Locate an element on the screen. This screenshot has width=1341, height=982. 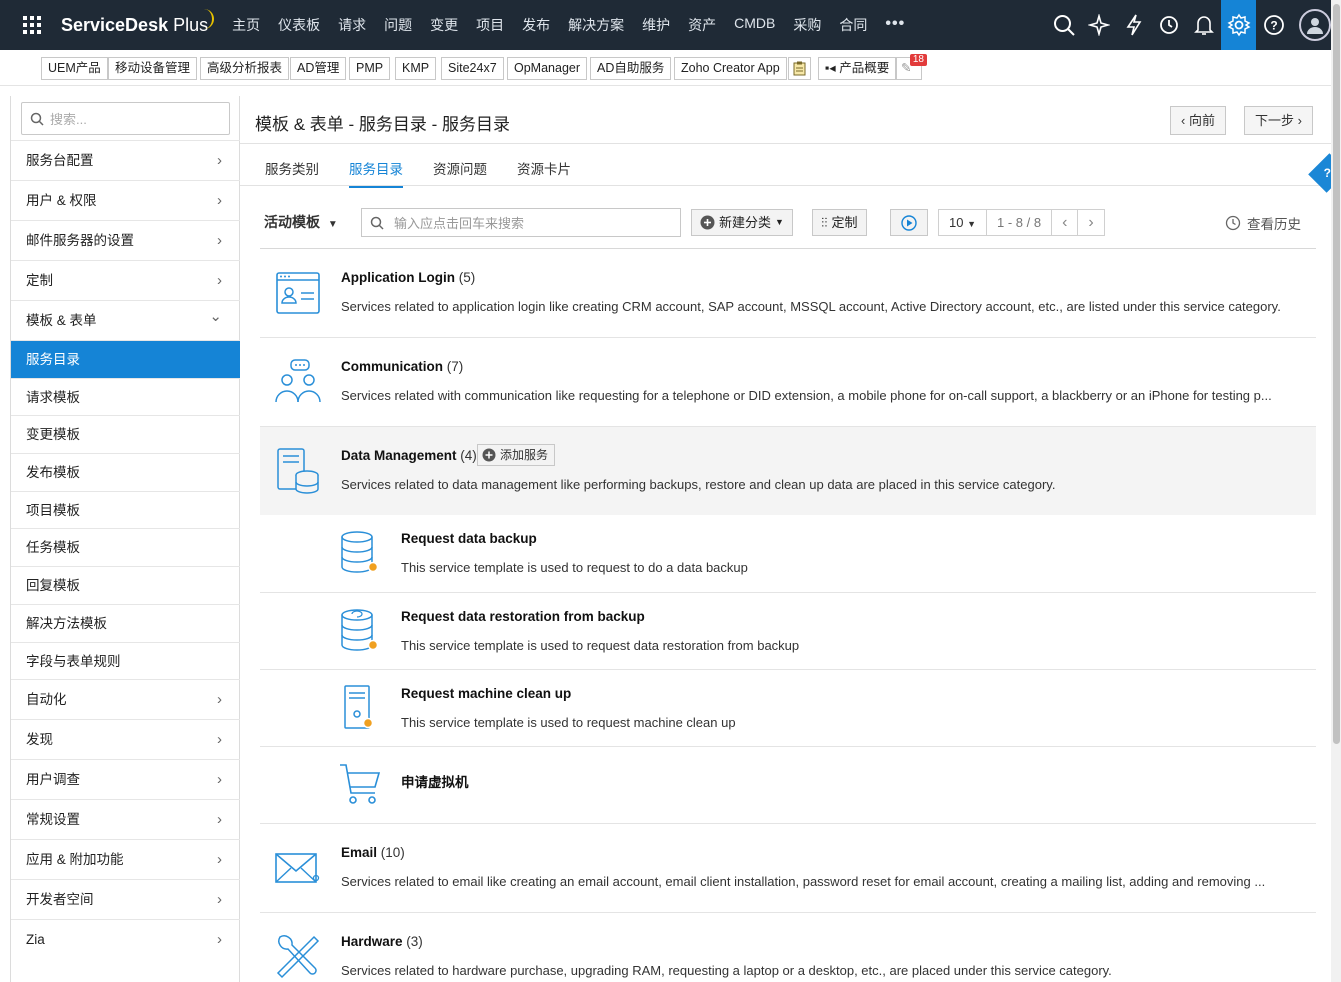
sidebar-item: 常规设置 › is located at coordinates (125, 819).